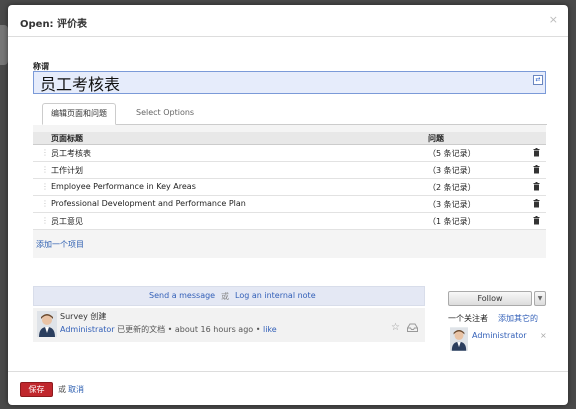  What do you see at coordinates (67, 221) in the screenshot?
I see `row-title: 员工意见` at bounding box center [67, 221].